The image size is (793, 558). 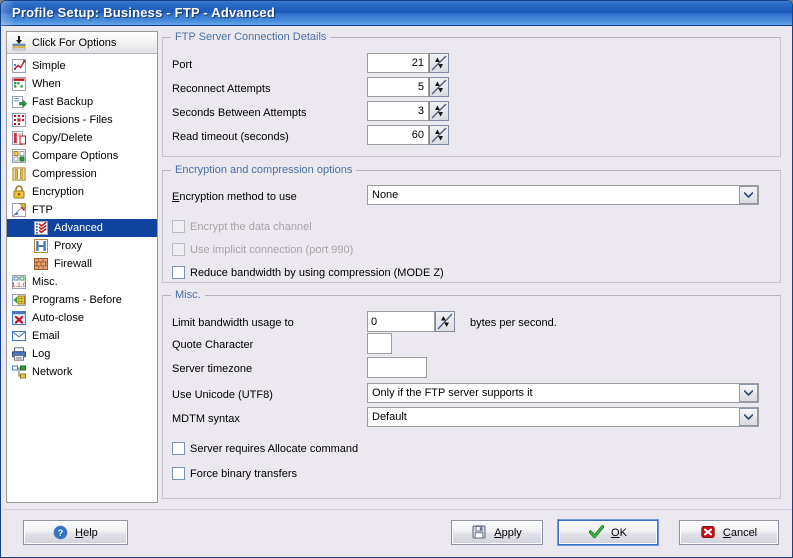 I want to click on fast-backup-icon, so click(x=19, y=102).